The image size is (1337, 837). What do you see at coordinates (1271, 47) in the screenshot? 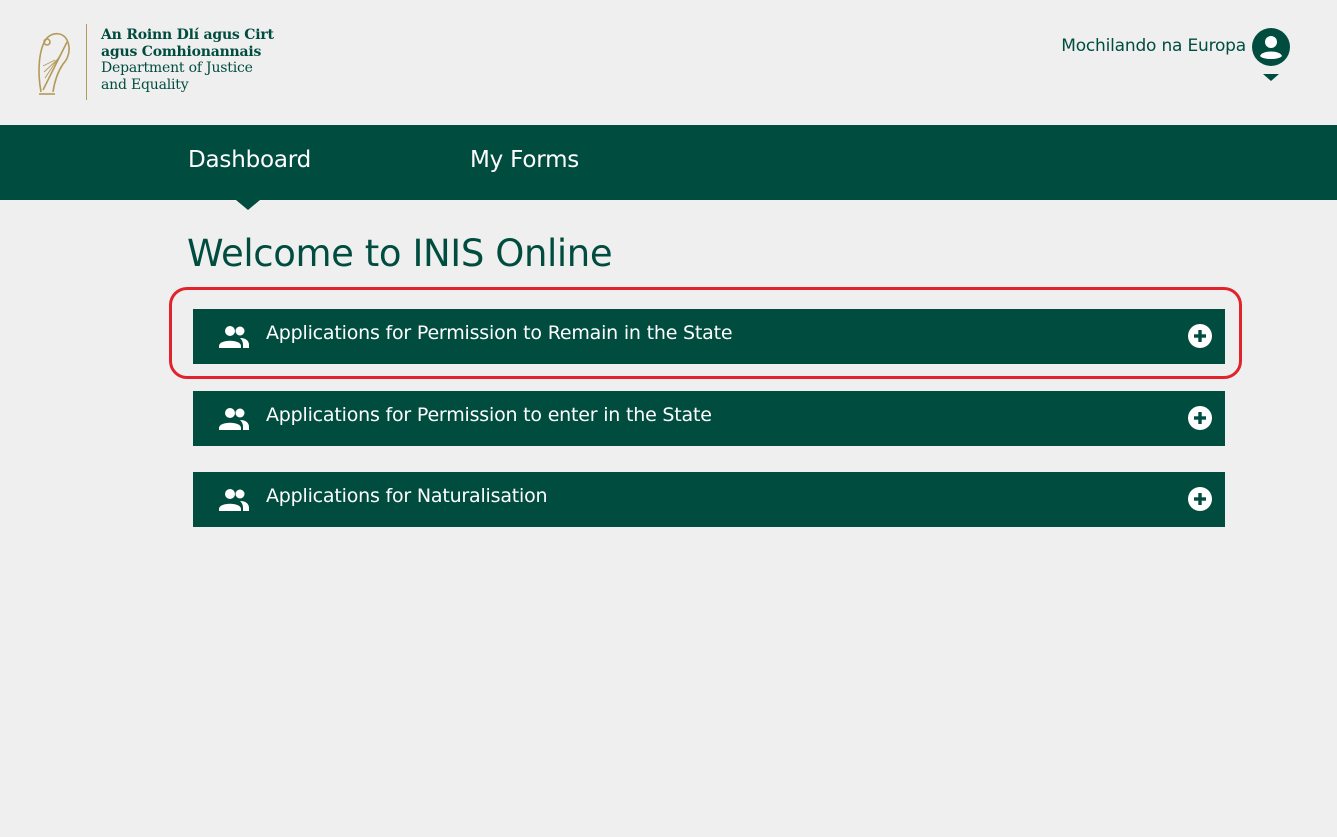
I see `user-avatar-icon` at bounding box center [1271, 47].